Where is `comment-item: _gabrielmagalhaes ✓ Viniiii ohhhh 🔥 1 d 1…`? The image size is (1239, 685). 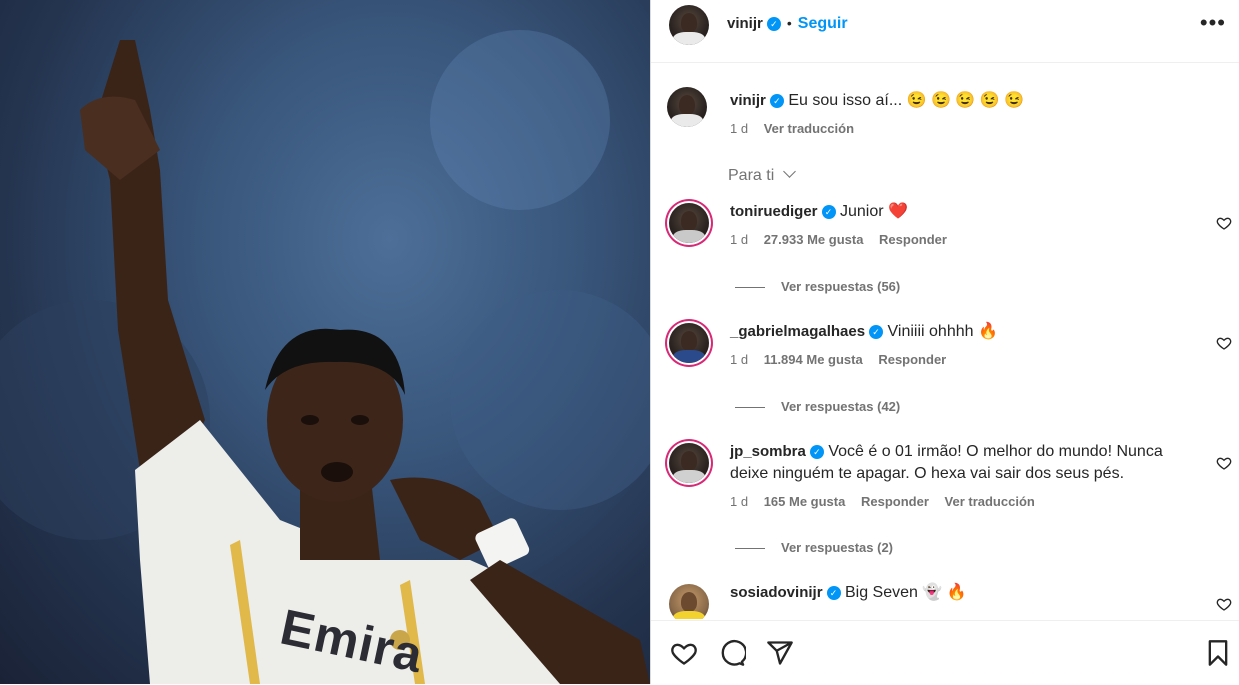 comment-item: _gabrielmagalhaes ✓ Viniiii ohhhh 🔥 1 d 1… is located at coordinates (949, 371).